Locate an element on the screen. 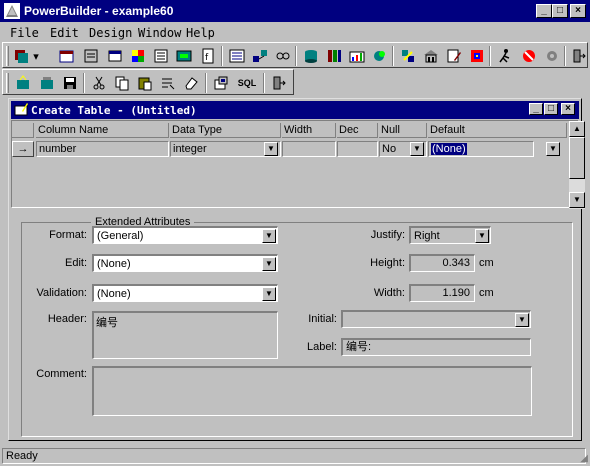 This screenshot has height=466, width=590. app-title-bar: PowerBuilder - example60 _ □ × is located at coordinates (295, 11).